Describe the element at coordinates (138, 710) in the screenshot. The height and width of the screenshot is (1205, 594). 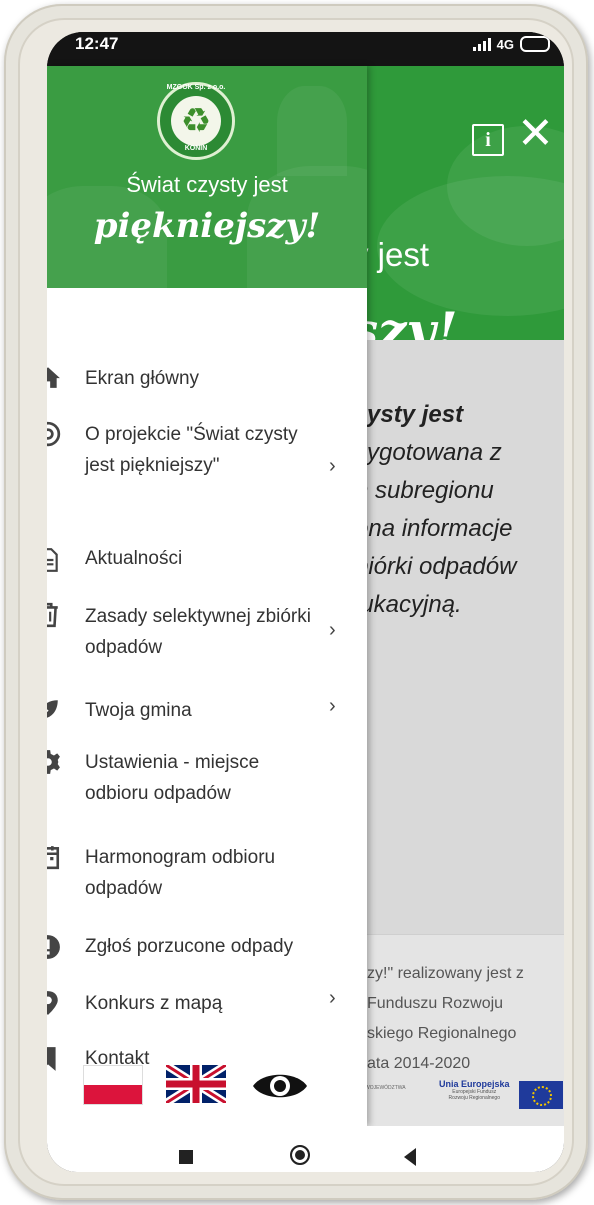
I see `menu-item-label: Twoja gmina` at that location.